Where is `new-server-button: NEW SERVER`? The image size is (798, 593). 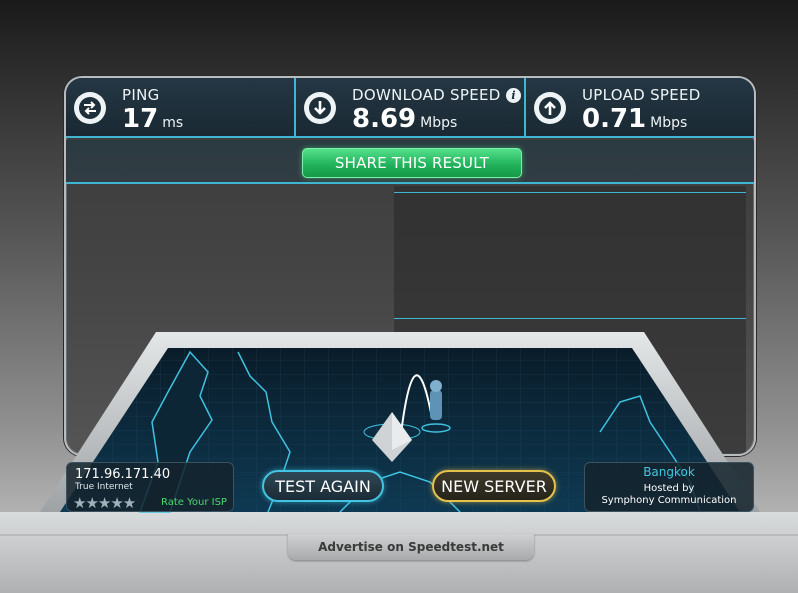
new-server-button: NEW SERVER is located at coordinates (494, 486).